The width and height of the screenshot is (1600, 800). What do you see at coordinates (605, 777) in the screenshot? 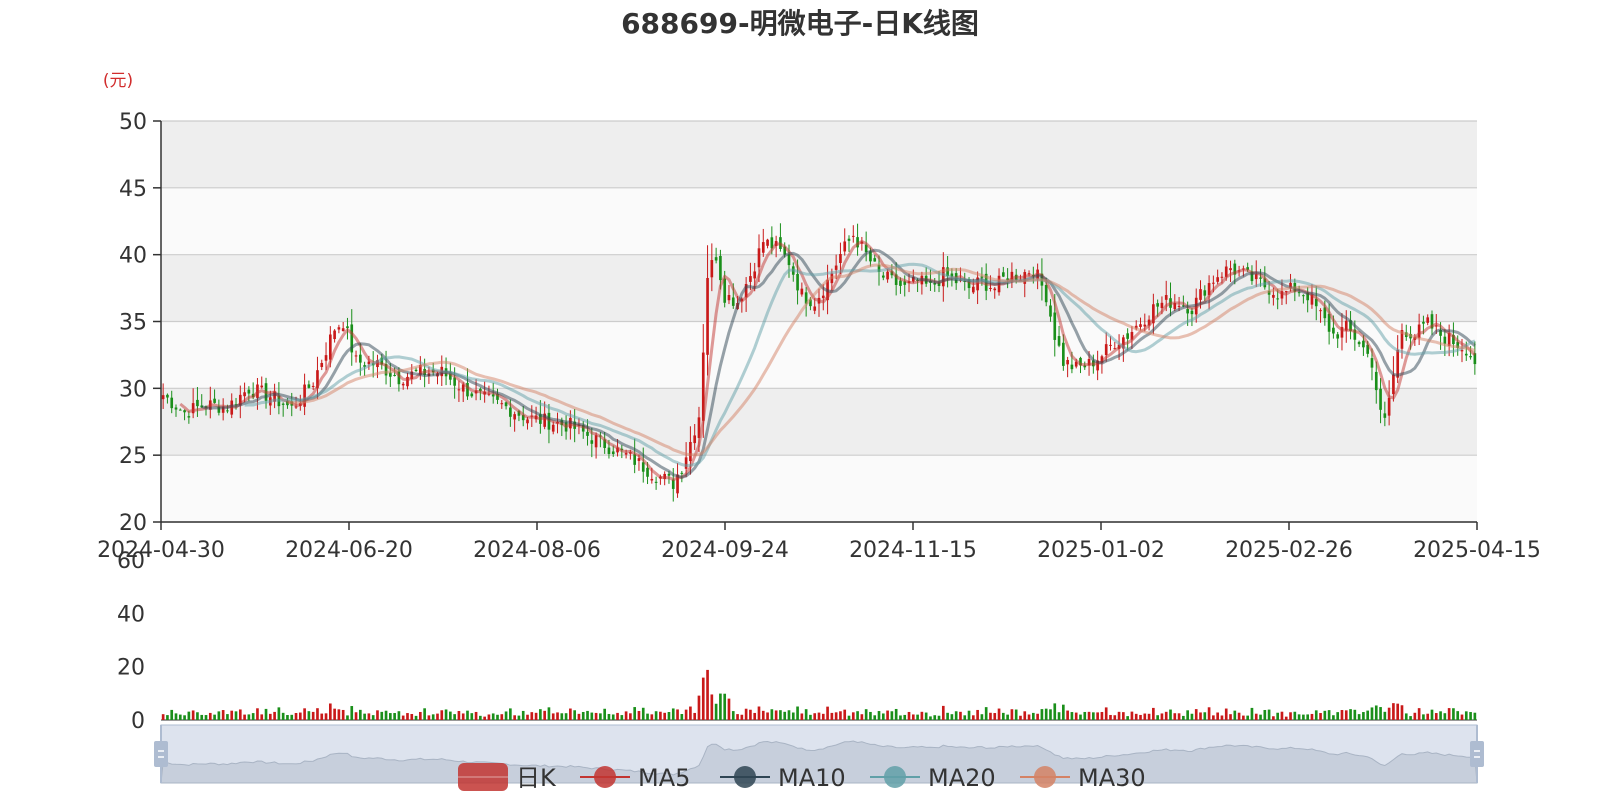
I see `legend-swatch-dot` at bounding box center [605, 777].